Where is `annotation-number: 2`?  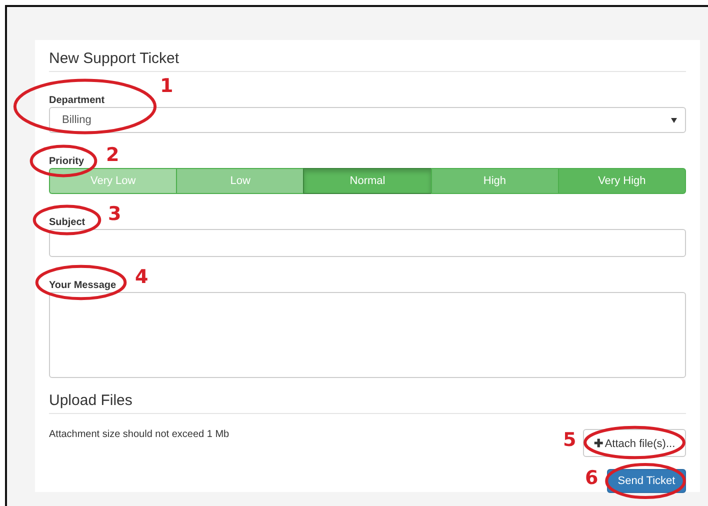
annotation-number: 2 is located at coordinates (113, 155).